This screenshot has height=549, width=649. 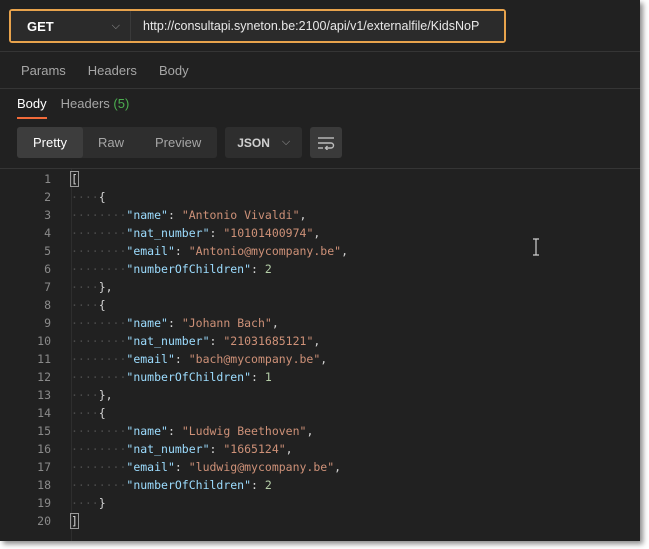 What do you see at coordinates (111, 142) in the screenshot?
I see `view-raw-button: Raw` at bounding box center [111, 142].